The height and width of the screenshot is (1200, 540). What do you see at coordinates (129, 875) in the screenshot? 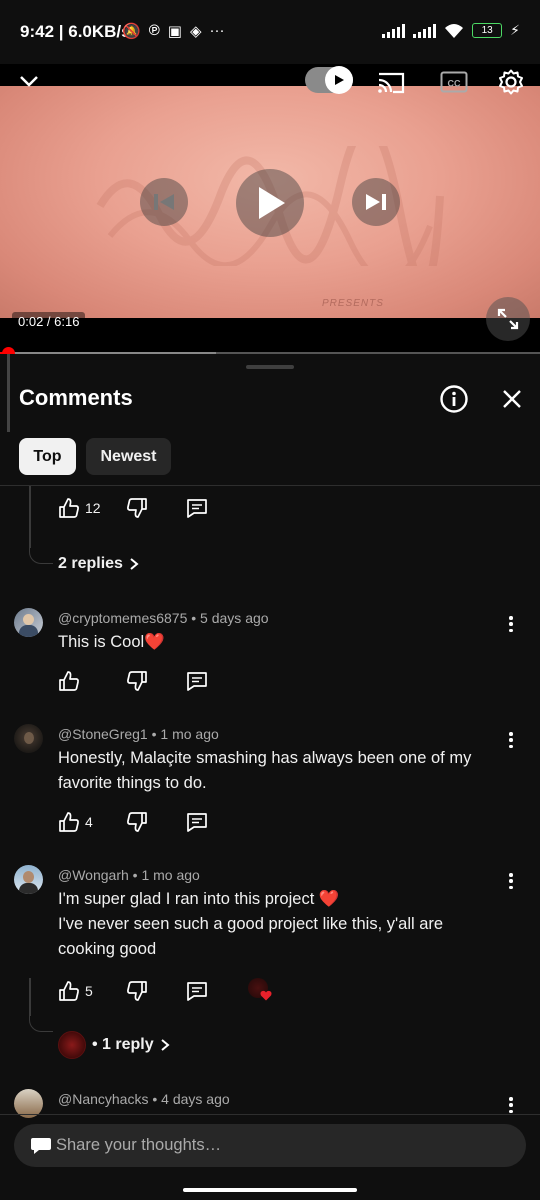
I see `comment-meta: @Wongarh • 1 mo ago` at bounding box center [129, 875].